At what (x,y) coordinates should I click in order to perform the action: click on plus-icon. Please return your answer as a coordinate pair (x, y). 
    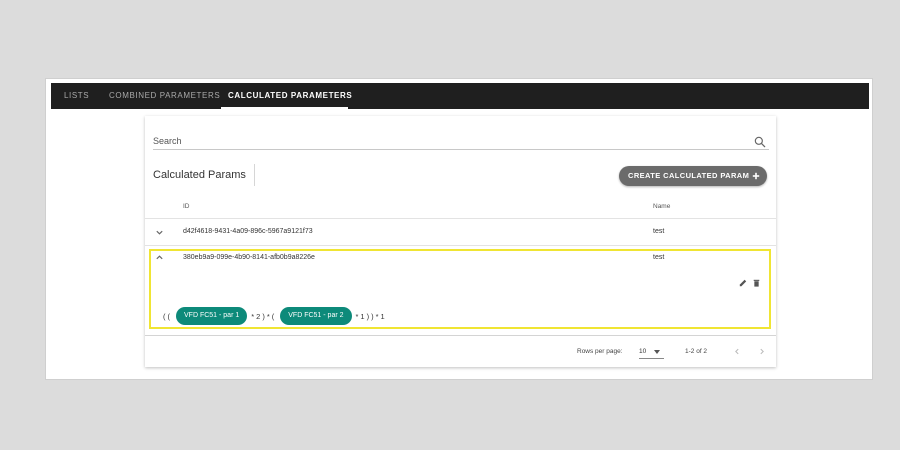
    Looking at the image, I should click on (756, 176).